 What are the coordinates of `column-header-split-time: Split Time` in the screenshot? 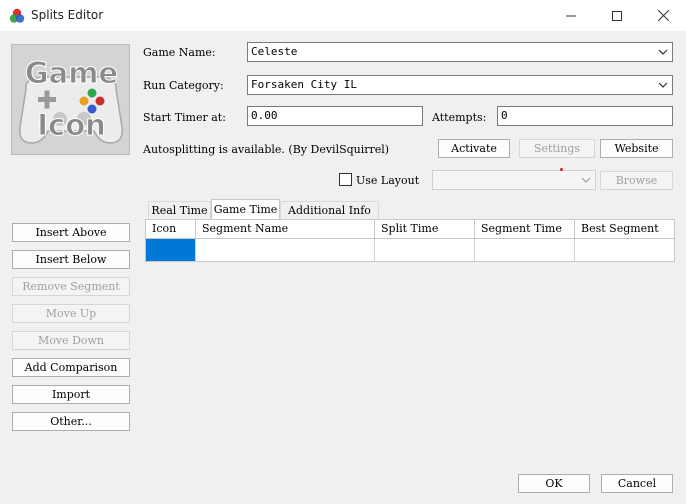 It's located at (425, 229).